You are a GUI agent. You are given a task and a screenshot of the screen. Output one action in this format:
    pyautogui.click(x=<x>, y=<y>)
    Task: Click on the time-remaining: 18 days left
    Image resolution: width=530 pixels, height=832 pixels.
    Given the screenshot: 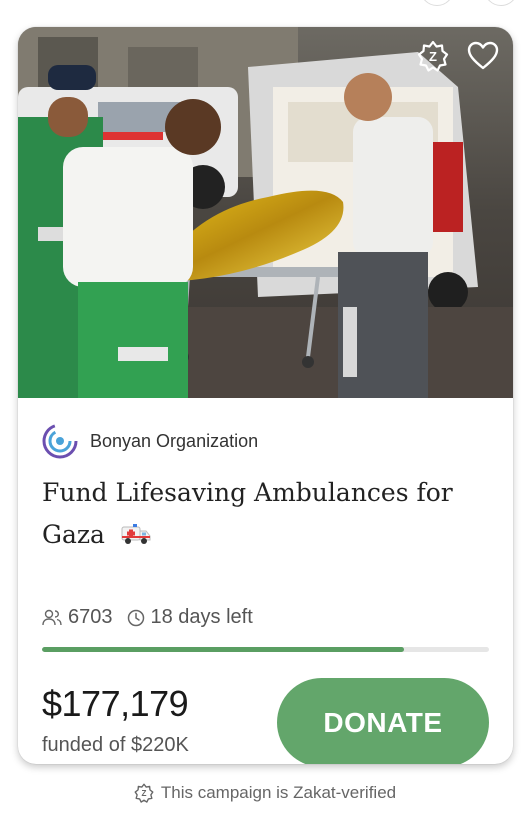 What is the action you would take?
    pyautogui.click(x=190, y=617)
    